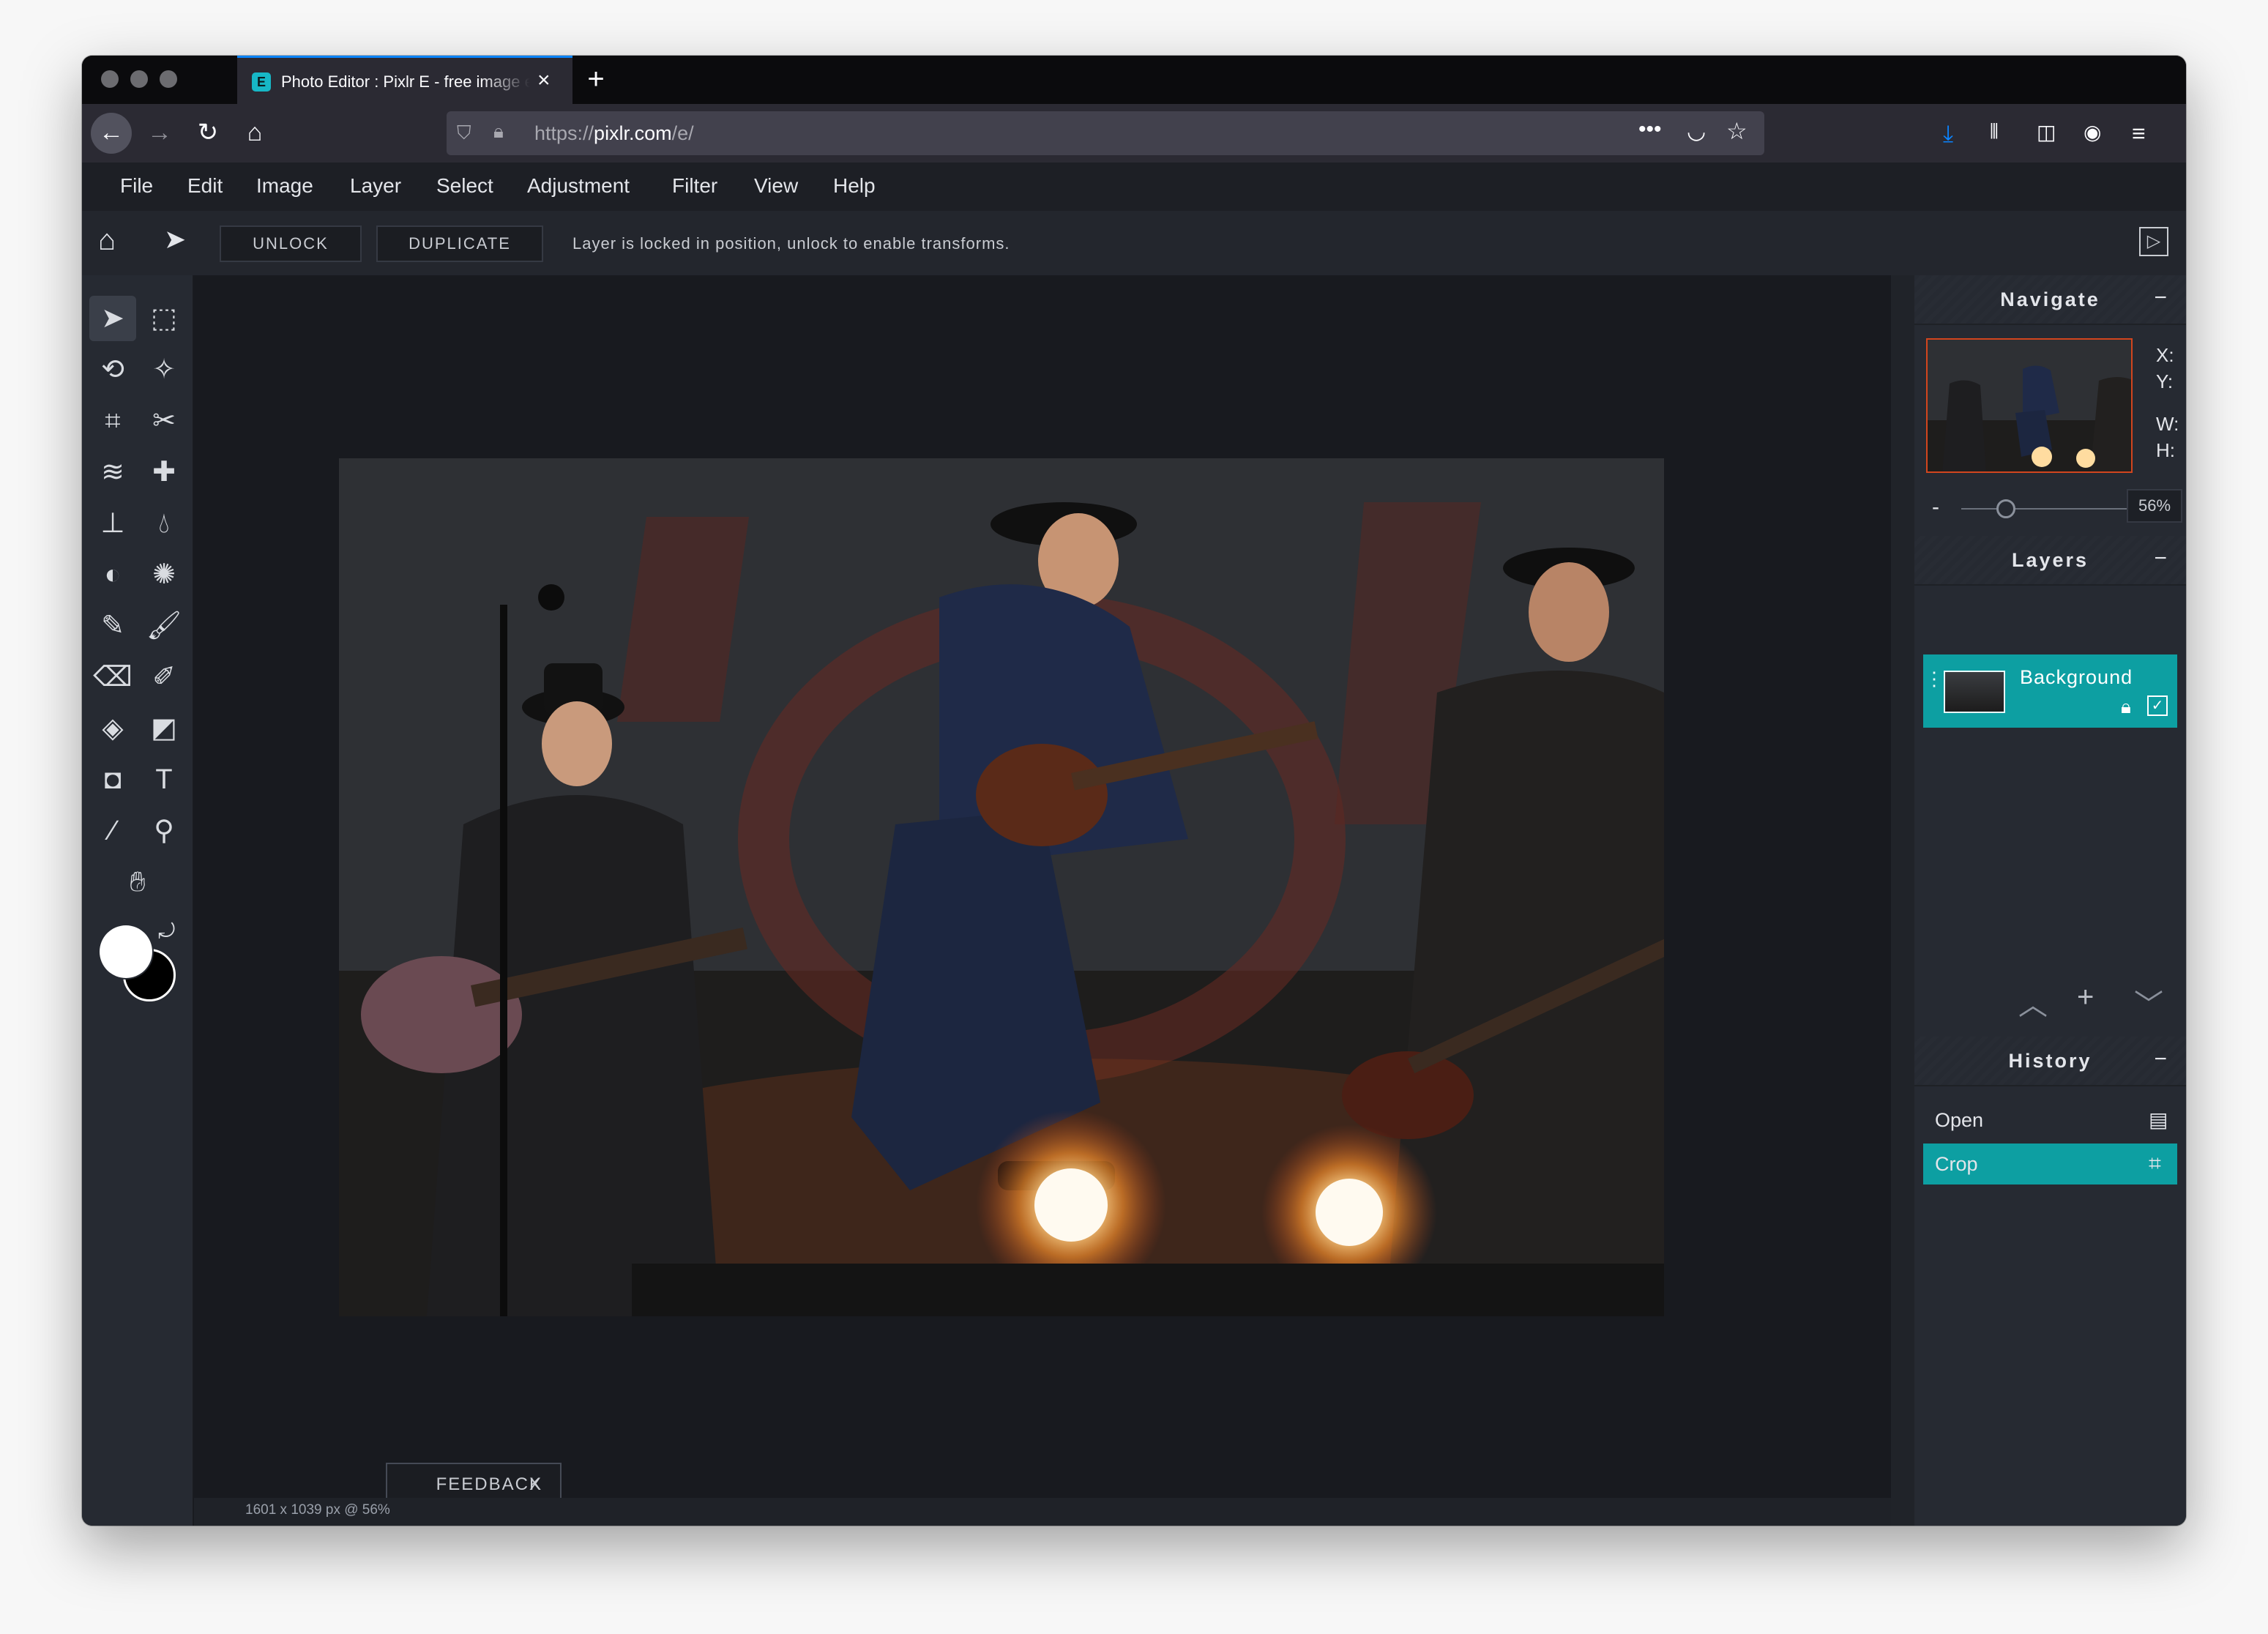 The image size is (2268, 1634). I want to click on swap-colors-icon: ⤾, so click(167, 931).